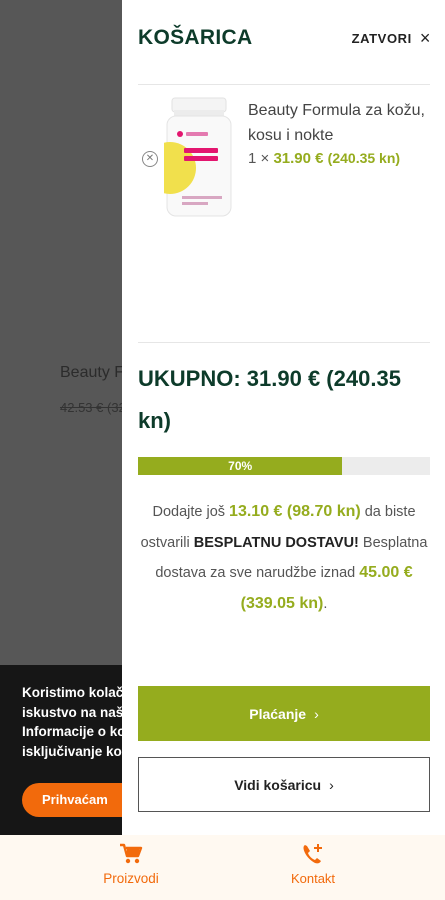 This screenshot has height=900, width=445. What do you see at coordinates (285, 400) in the screenshot?
I see `cart-total: UKUPNO: 31.90 € (240.35 kn)` at bounding box center [285, 400].